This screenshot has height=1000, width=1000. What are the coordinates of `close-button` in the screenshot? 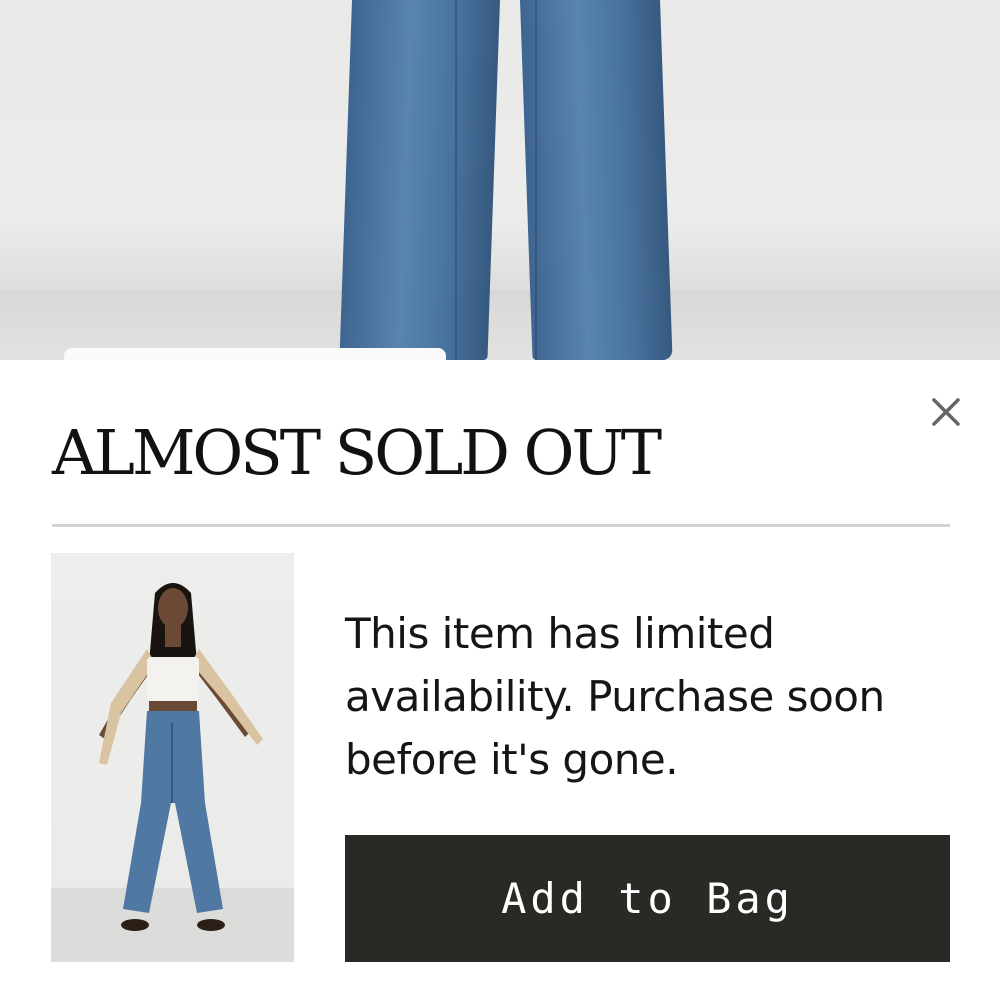 It's located at (946, 412).